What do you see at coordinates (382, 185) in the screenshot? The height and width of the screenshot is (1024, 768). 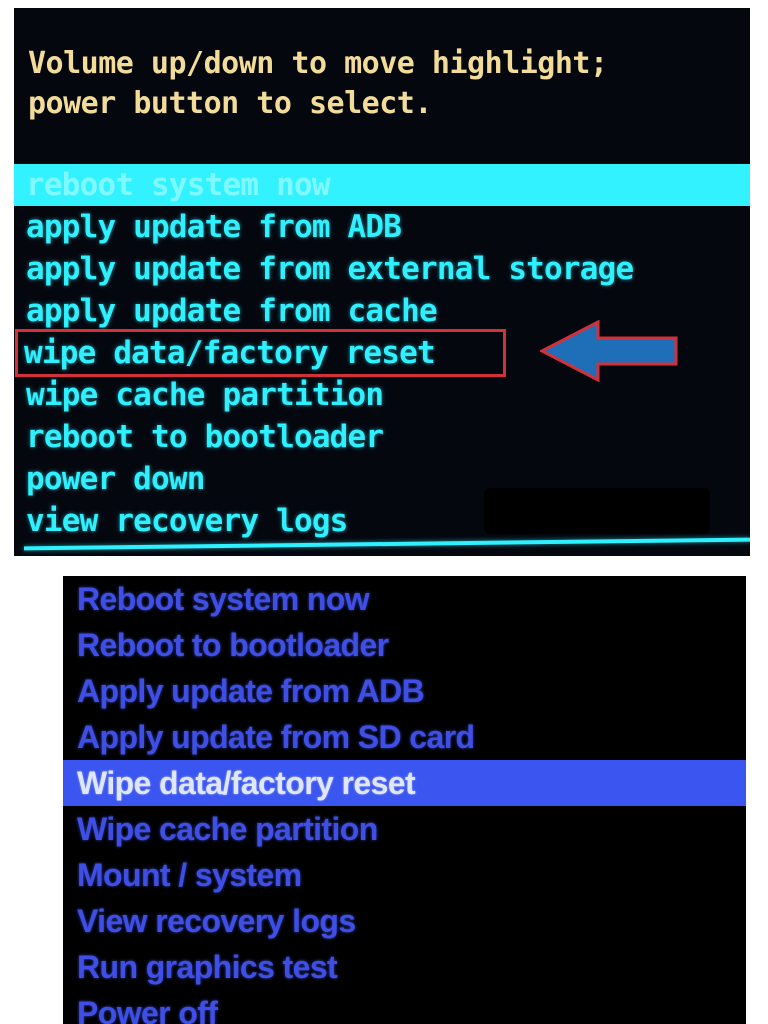 I see `menu-item-reboot-system-now: reboot system now` at bounding box center [382, 185].